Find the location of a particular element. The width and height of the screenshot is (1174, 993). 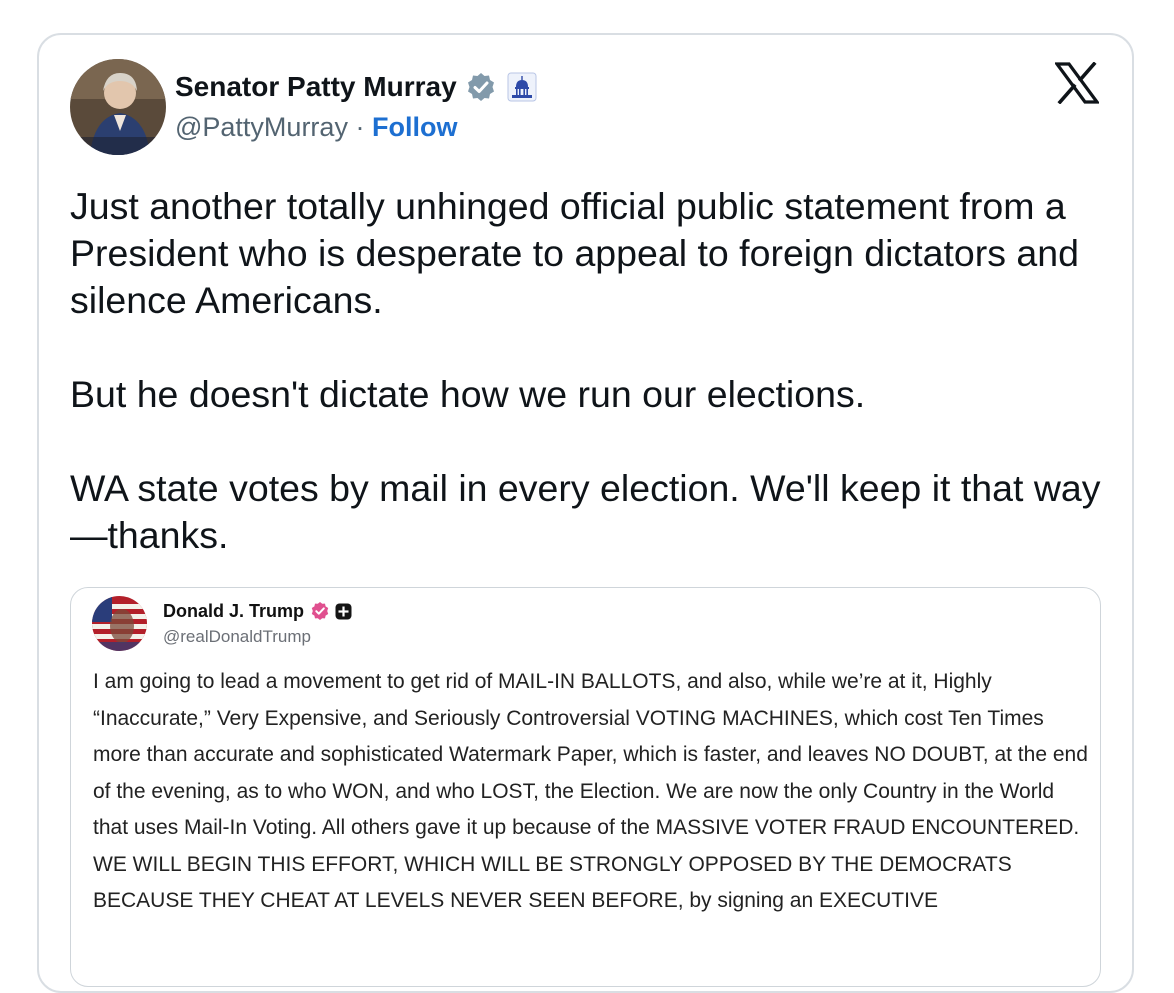

author-name: Senator Patty Murray is located at coordinates (316, 87).